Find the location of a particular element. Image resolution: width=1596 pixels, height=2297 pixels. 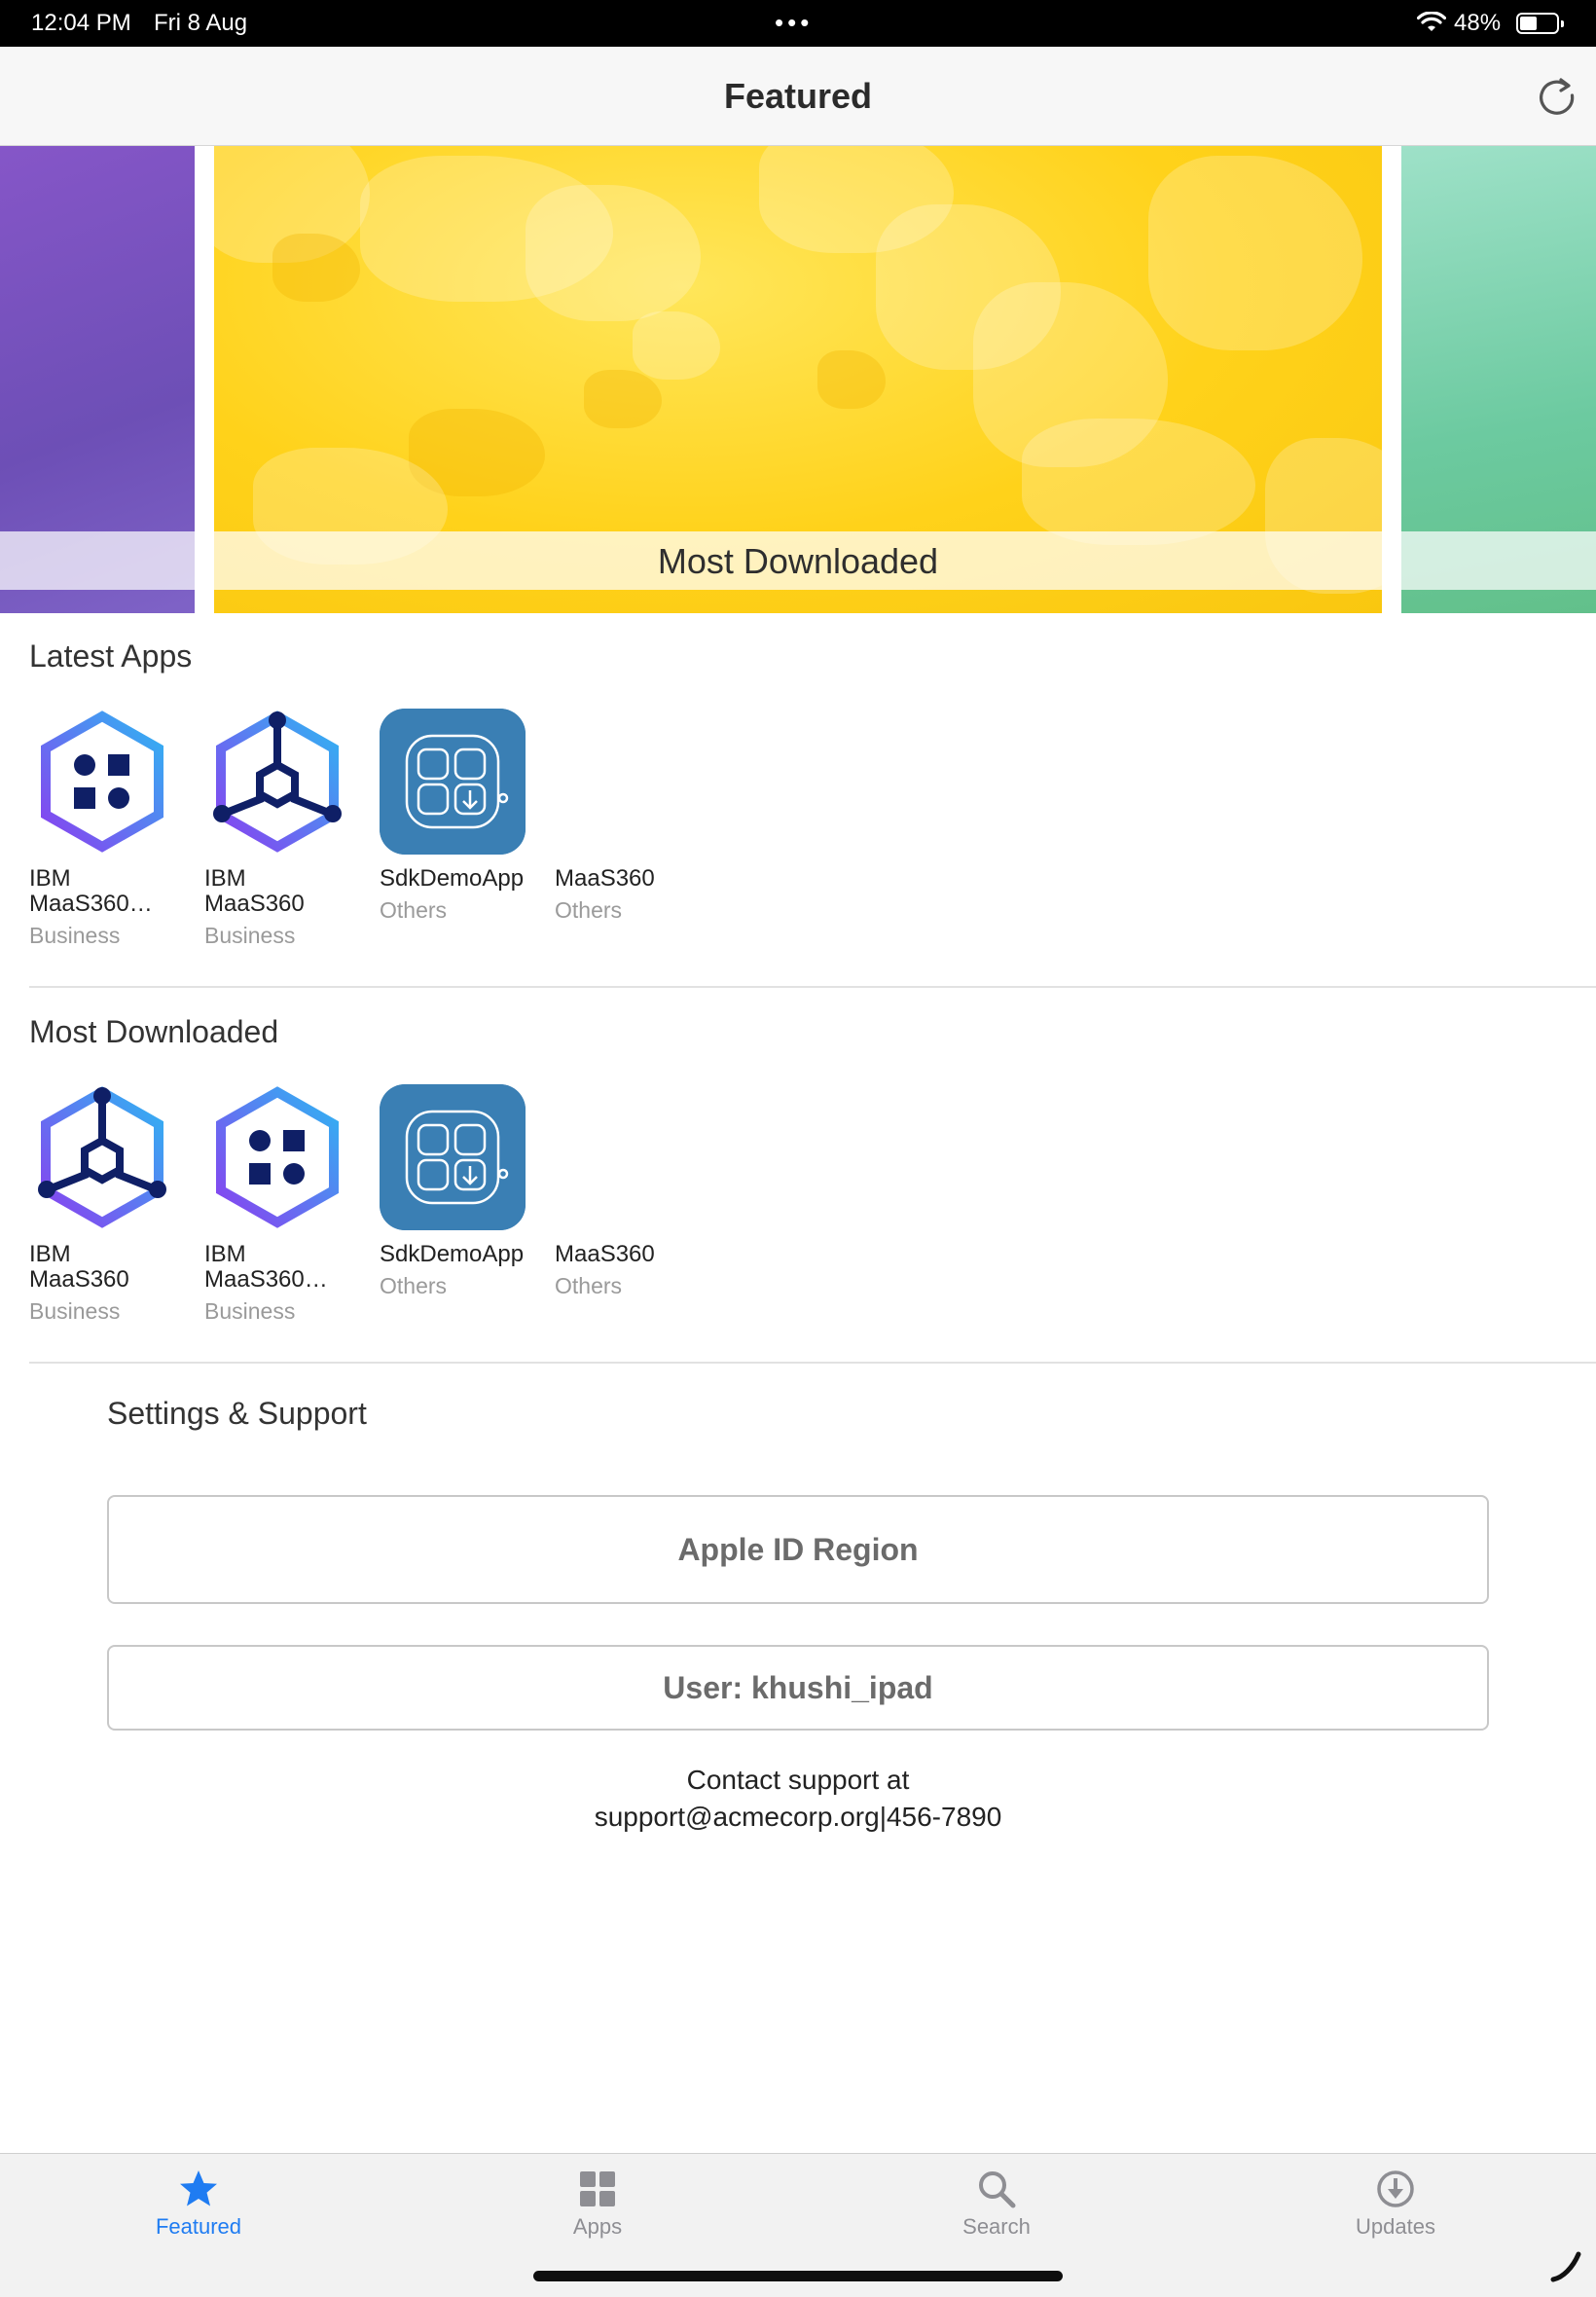

status-date: Fri 8 Aug is located at coordinates (201, 23).